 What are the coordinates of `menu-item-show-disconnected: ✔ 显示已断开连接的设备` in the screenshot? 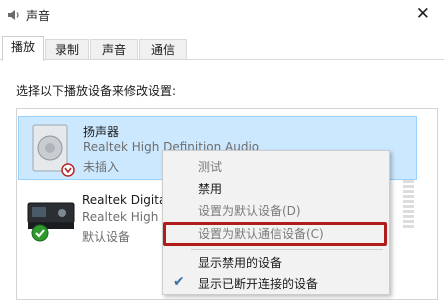 It's located at (276, 283).